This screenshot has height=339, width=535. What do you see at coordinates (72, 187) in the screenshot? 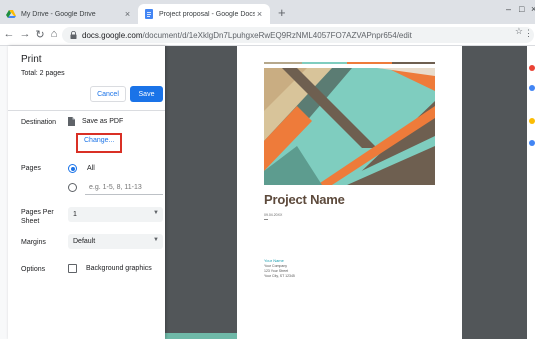
I see `pages-custom-radio` at bounding box center [72, 187].